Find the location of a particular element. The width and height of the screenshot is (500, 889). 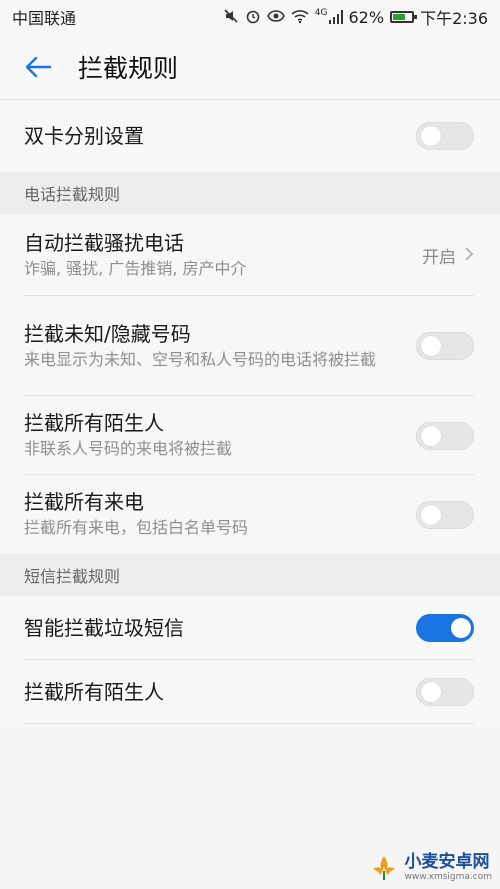

back-arrow-icon is located at coordinates (38, 67).